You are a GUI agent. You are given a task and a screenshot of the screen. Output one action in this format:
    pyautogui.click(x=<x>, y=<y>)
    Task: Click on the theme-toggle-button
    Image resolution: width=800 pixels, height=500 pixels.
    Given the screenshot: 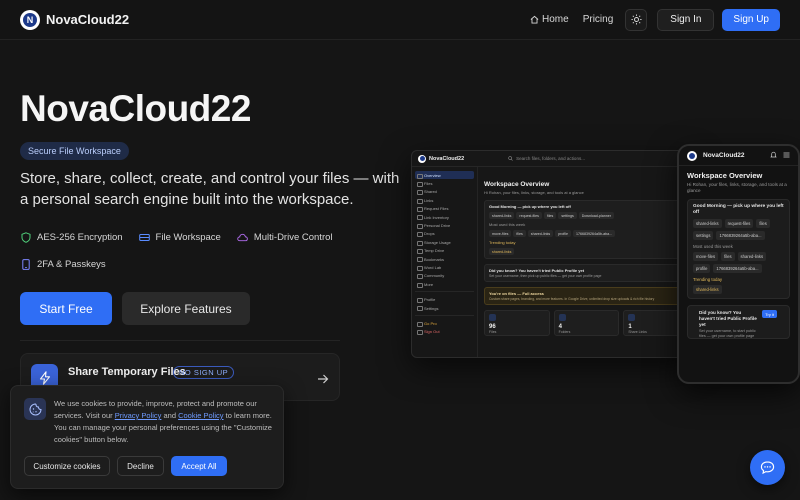 What is the action you would take?
    pyautogui.click(x=636, y=19)
    